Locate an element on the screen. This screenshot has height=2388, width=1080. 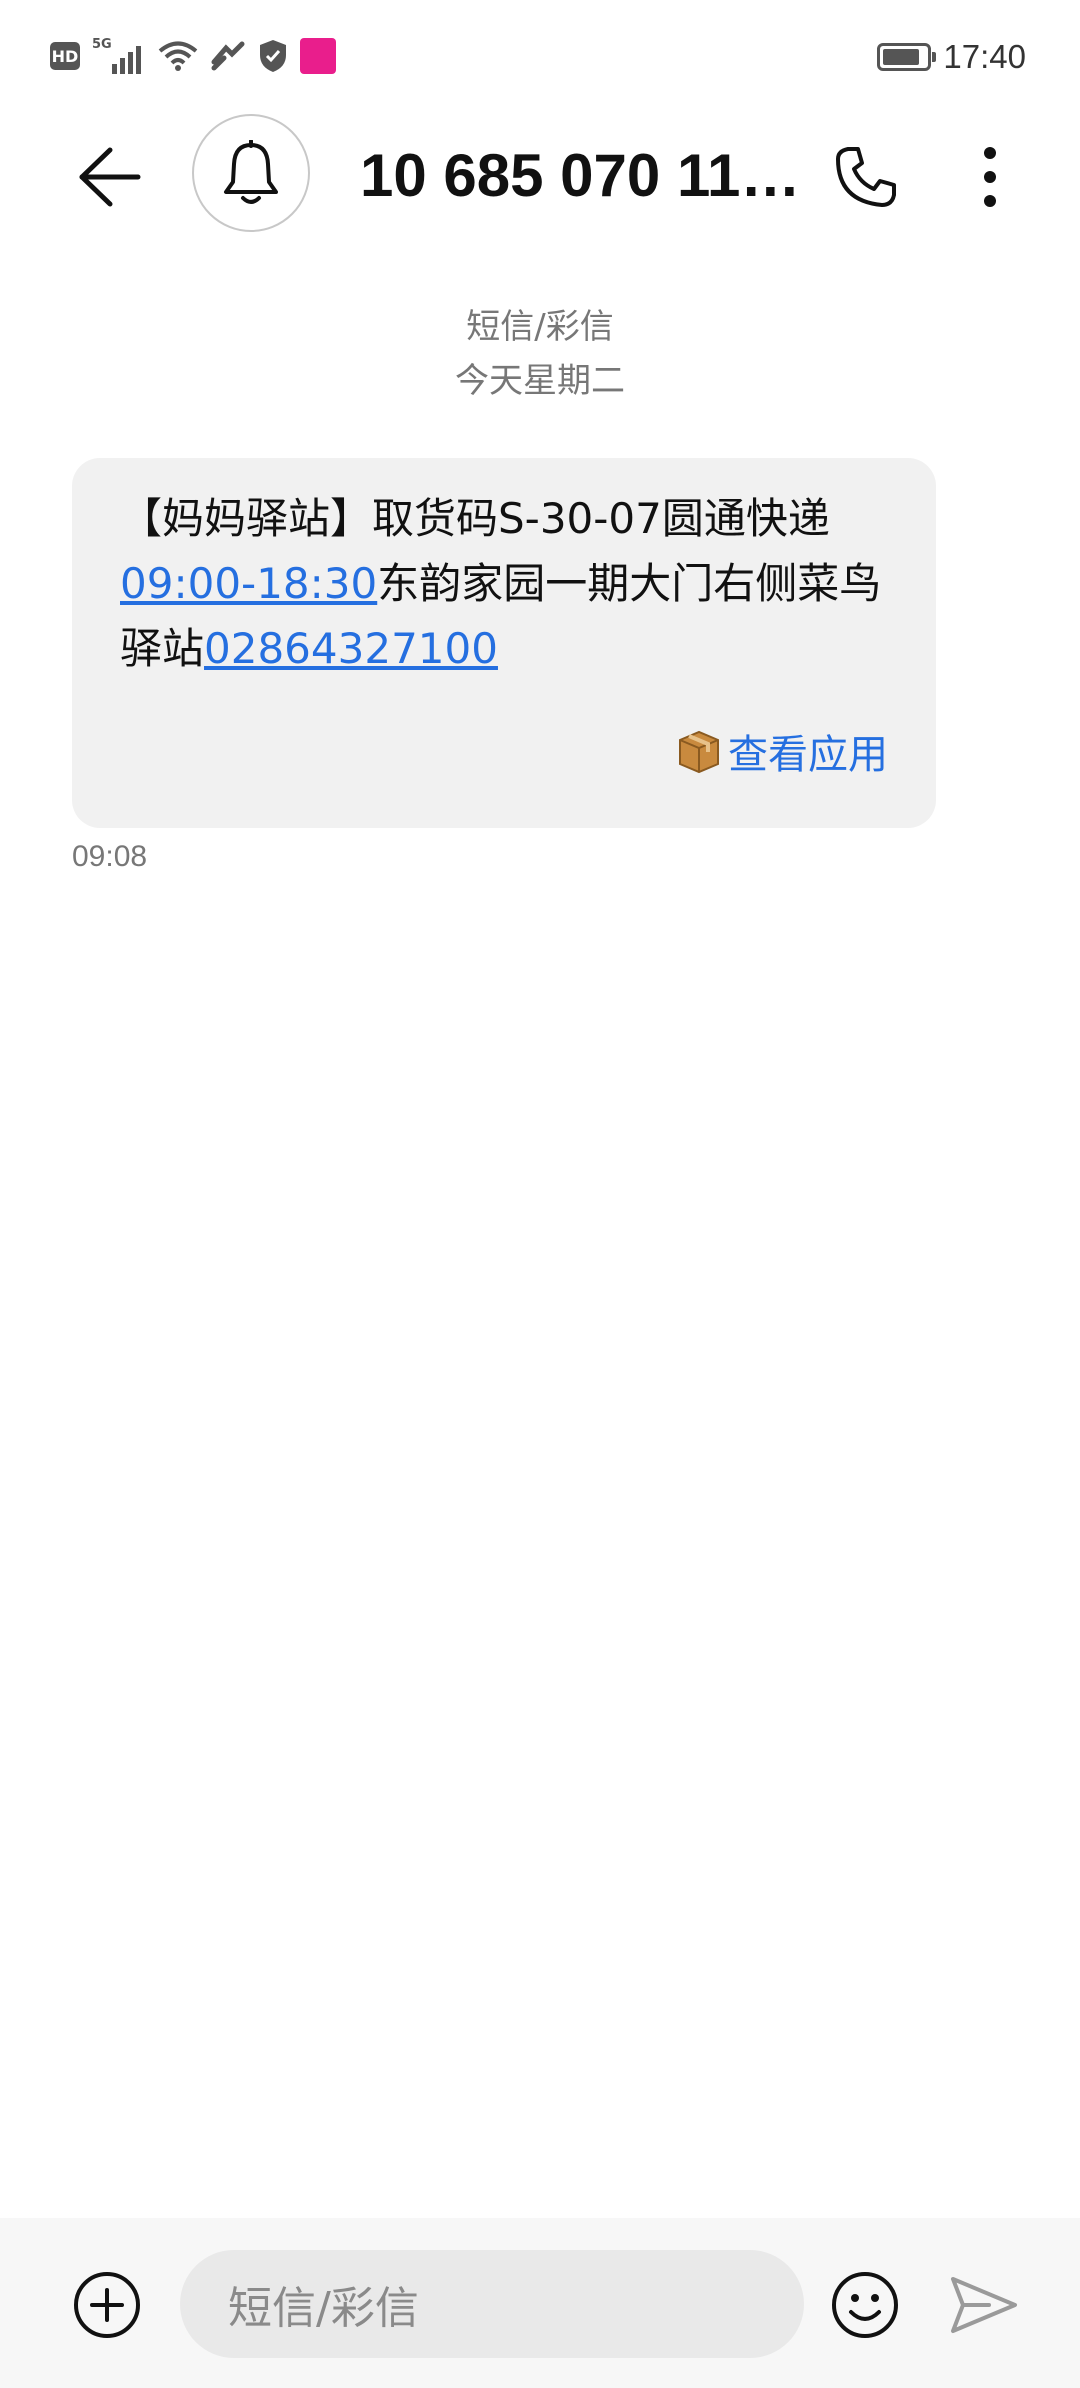
view-app-button: 查看应用 is located at coordinates (782, 751).